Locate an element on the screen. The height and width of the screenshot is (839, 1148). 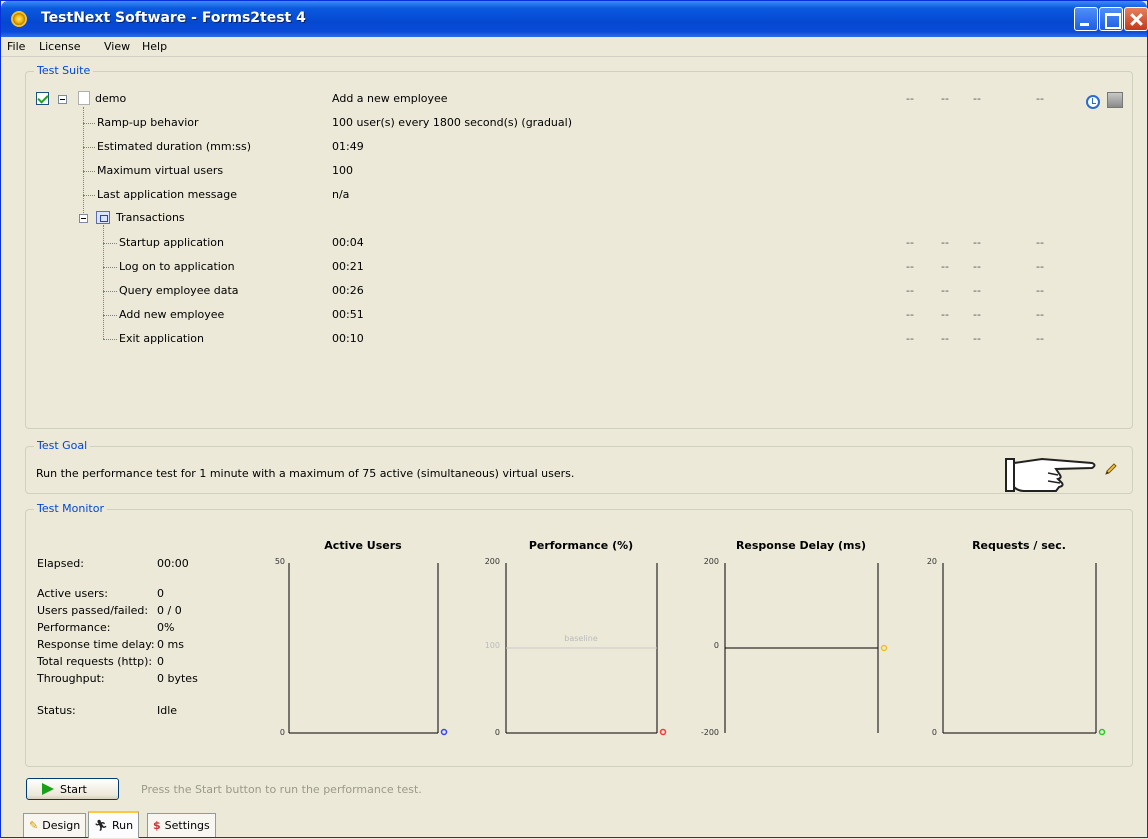
y-tick-label: 50 is located at coordinates (279, 561).